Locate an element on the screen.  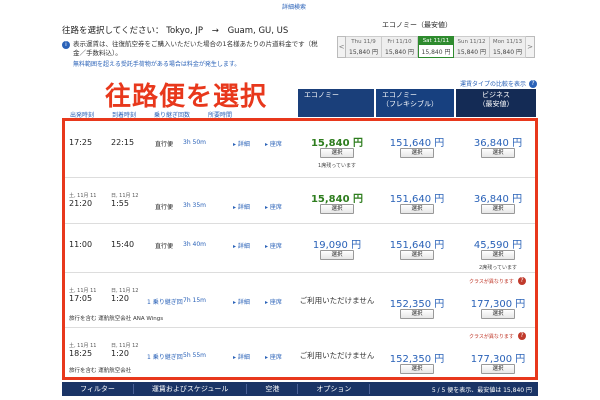
operator-note: 旅行を含む 運航航空会社 ANA Wings is located at coordinates (116, 319).